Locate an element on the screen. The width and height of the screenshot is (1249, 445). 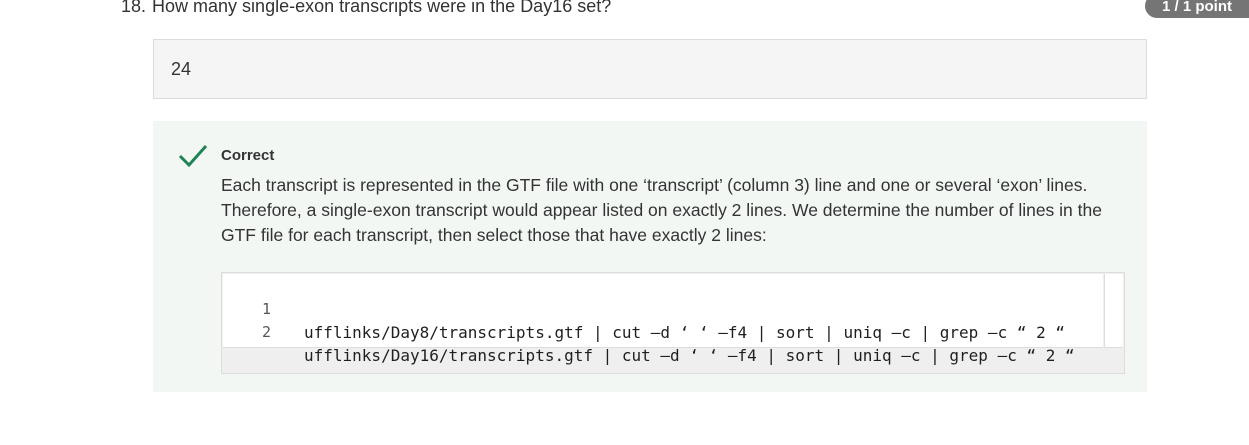
answer-field: 24 is located at coordinates (650, 69).